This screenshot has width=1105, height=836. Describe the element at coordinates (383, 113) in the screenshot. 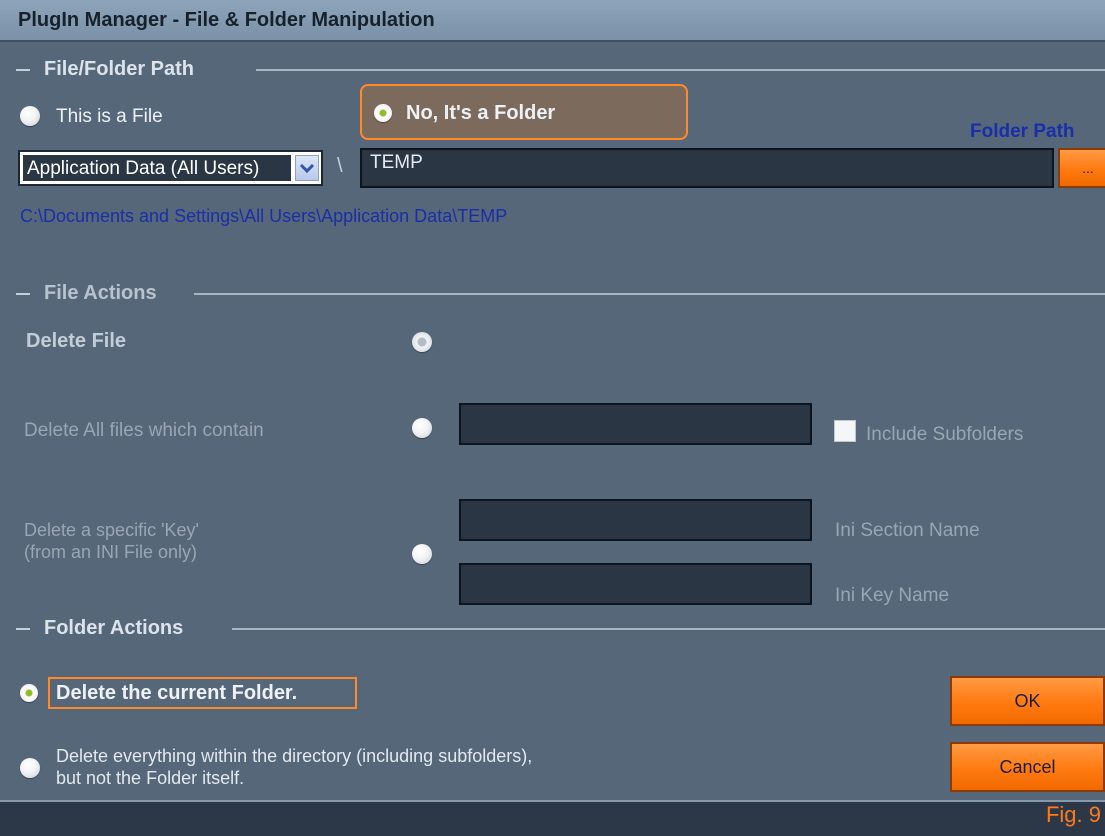

I see `folder-radio` at that location.